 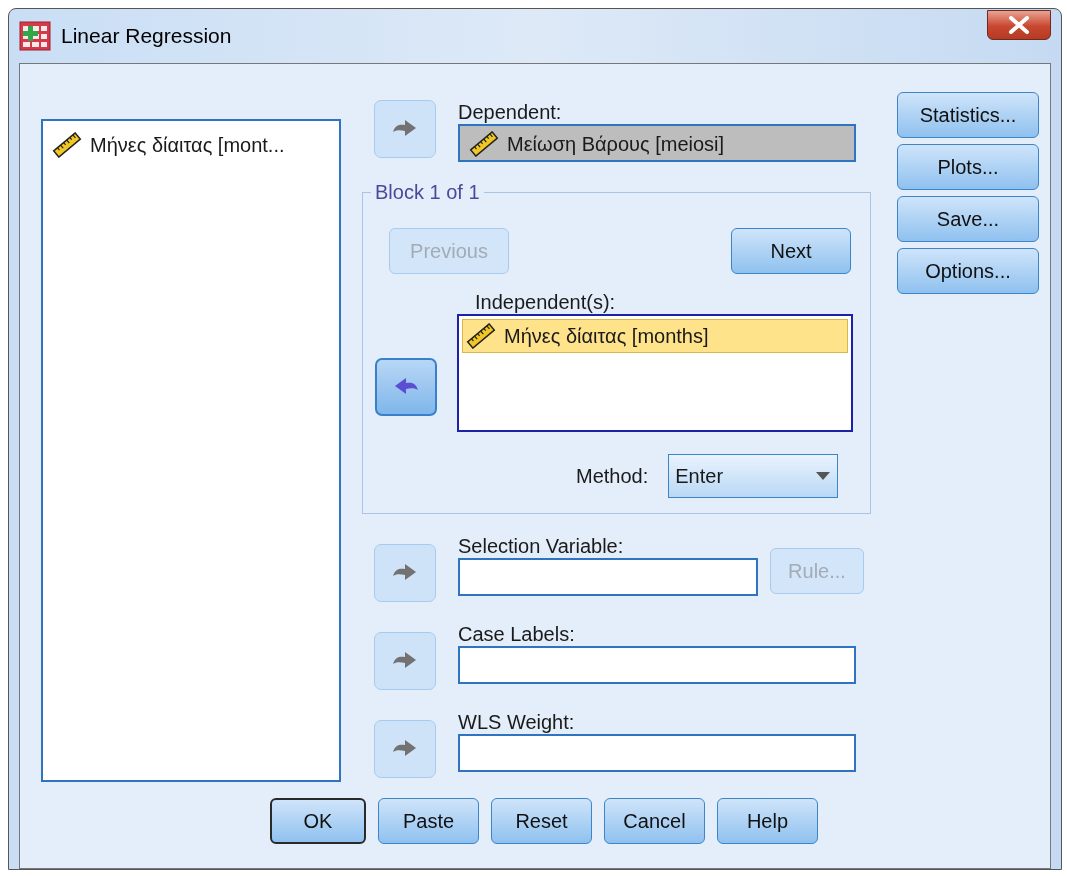 I want to click on field-label: WLS Weight:, so click(x=517, y=722).